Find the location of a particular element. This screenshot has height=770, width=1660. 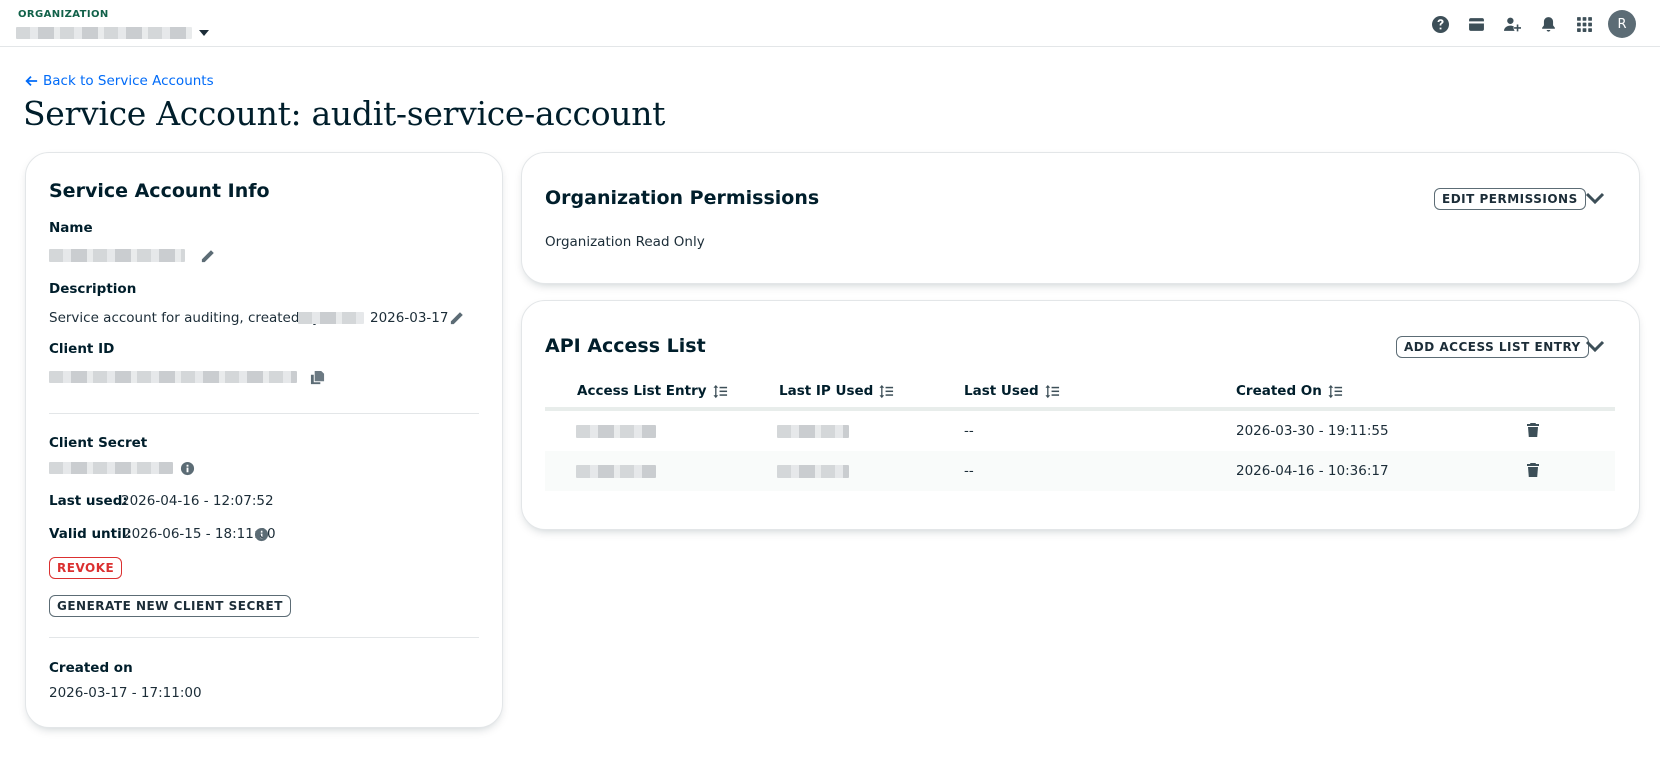

description-text: Service account for auditing, created by is located at coordinates (185, 318).